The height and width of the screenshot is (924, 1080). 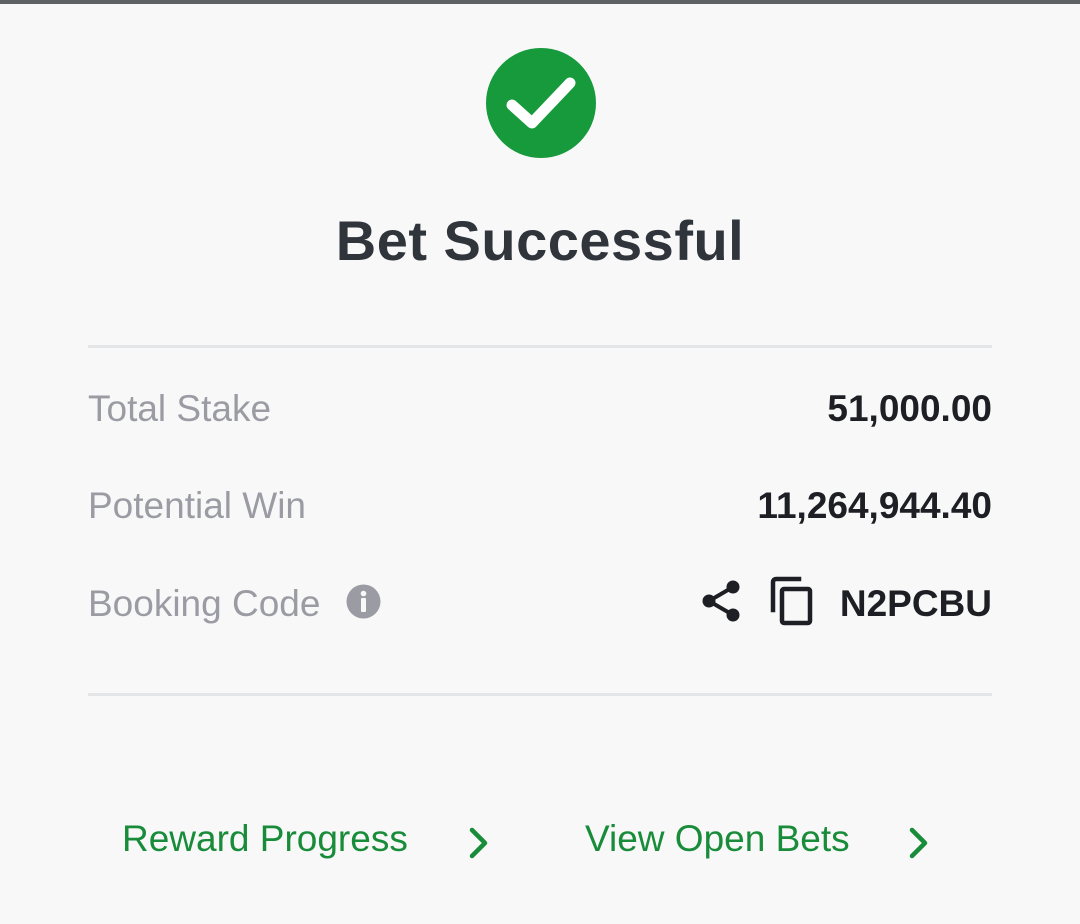 What do you see at coordinates (909, 408) in the screenshot?
I see `total-stake-value: 51,000.00` at bounding box center [909, 408].